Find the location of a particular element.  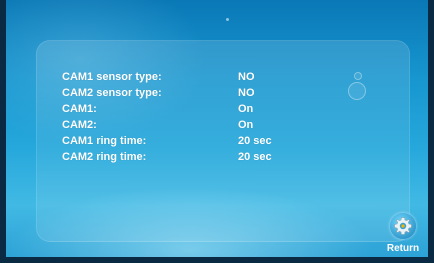

setting-label: CAM2 sensor type: is located at coordinates (112, 93).